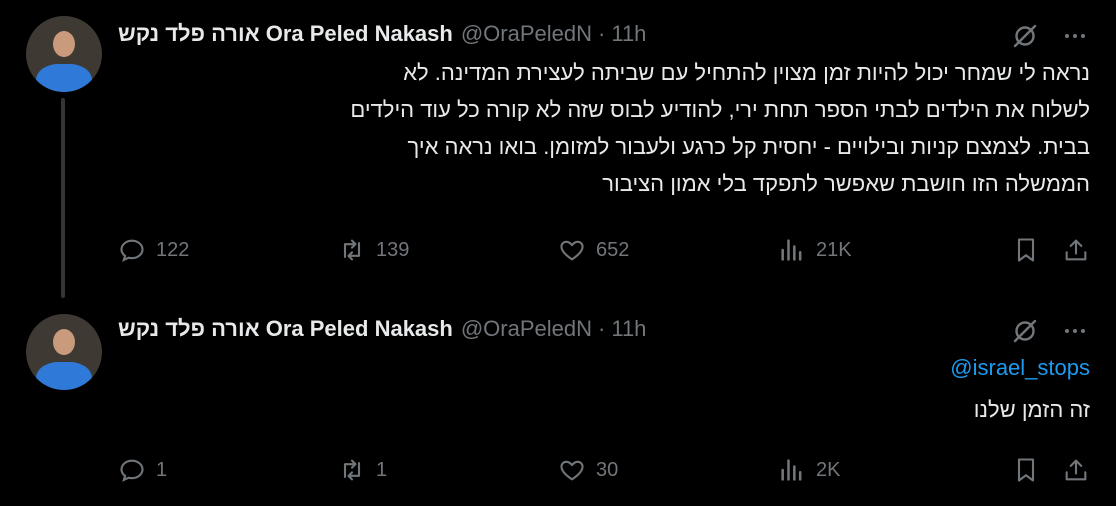 The image size is (1116, 506). I want to click on reply-count: 1, so click(162, 469).